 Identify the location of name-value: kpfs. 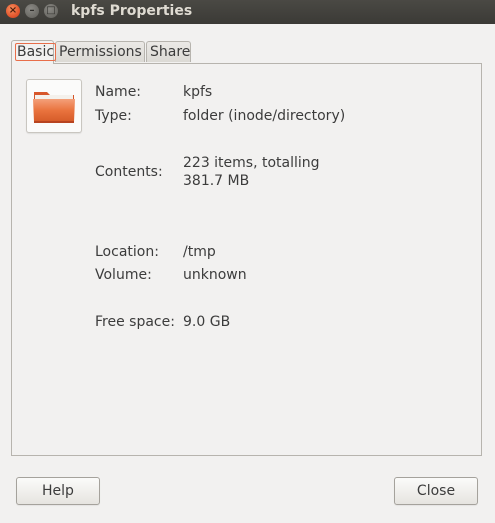
(197, 92).